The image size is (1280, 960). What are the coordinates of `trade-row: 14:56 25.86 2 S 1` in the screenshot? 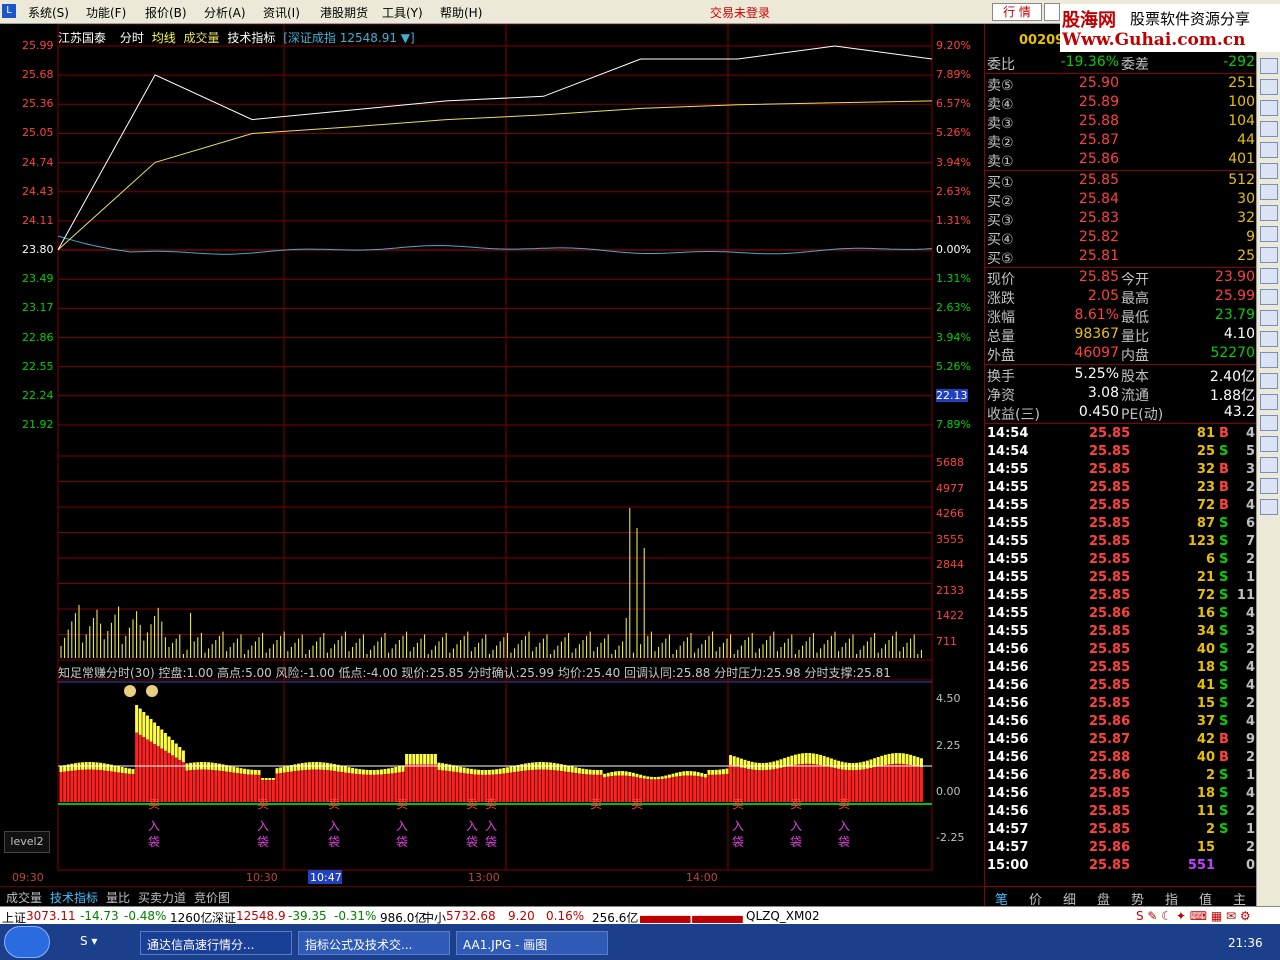 It's located at (1121, 777).